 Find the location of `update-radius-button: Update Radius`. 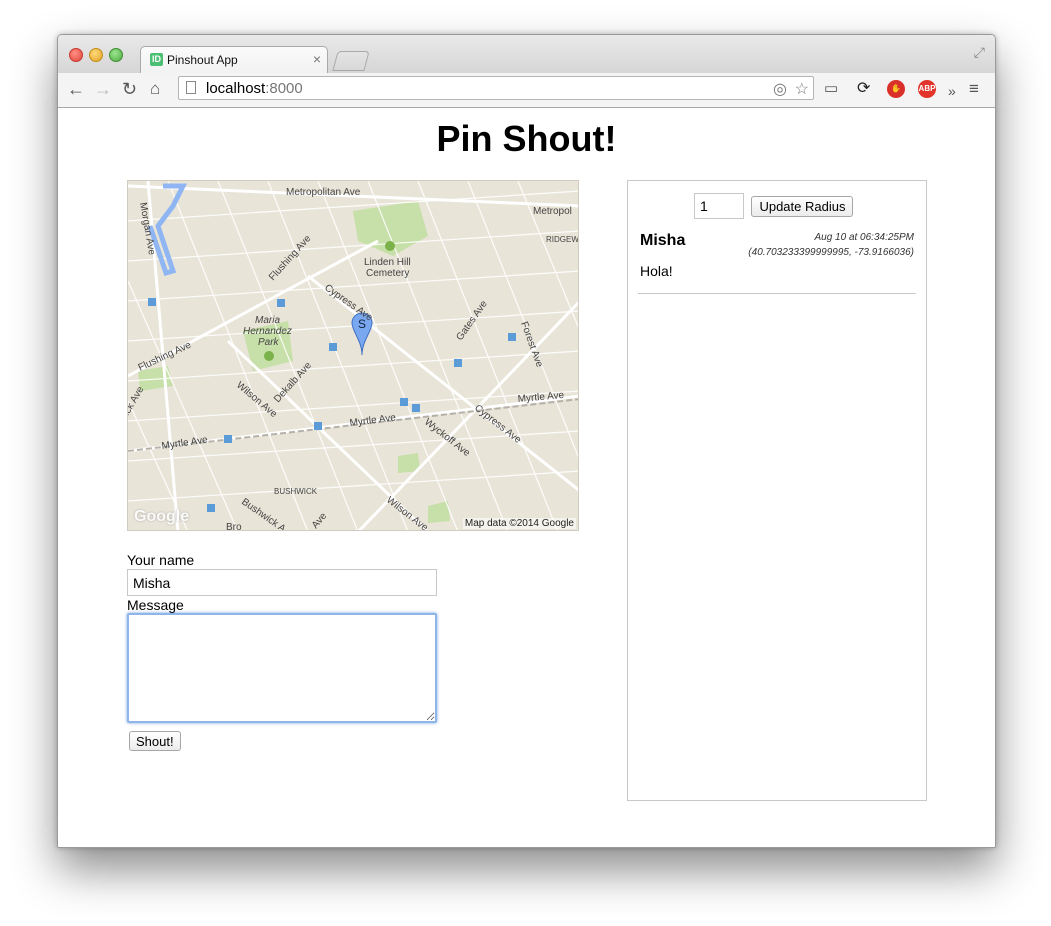

update-radius-button: Update Radius is located at coordinates (802, 206).